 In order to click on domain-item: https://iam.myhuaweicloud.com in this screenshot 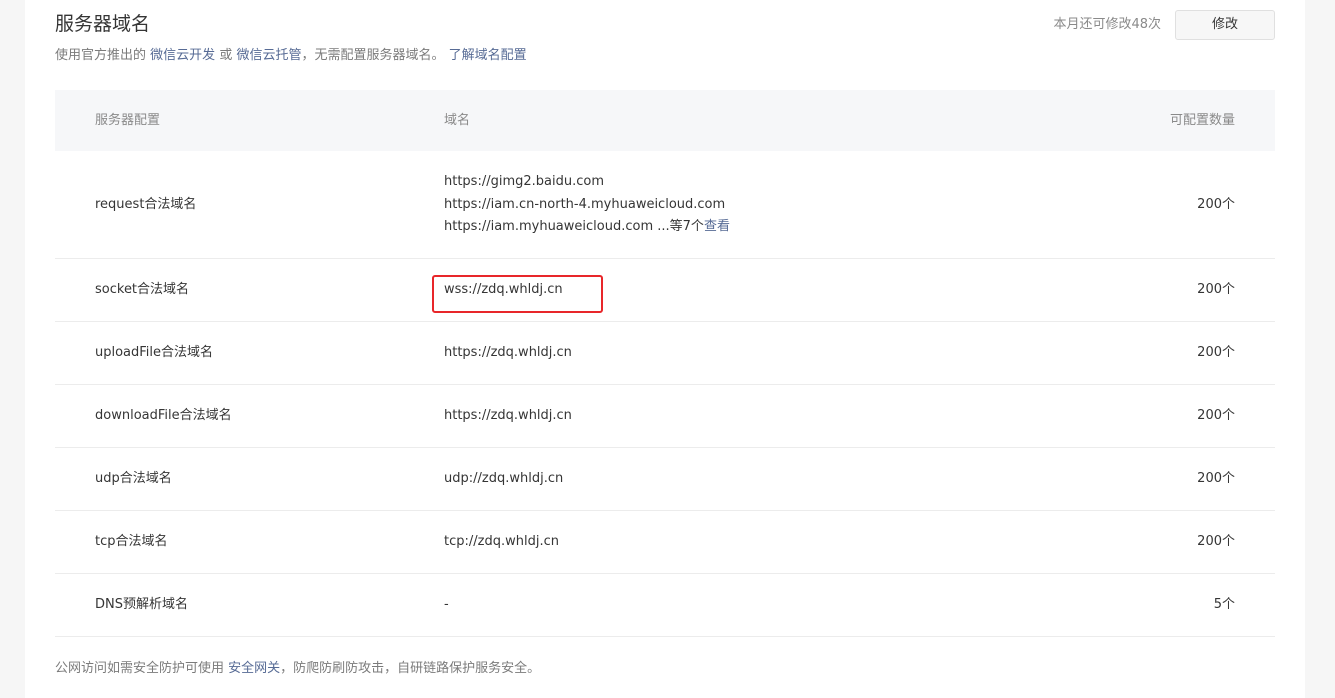, I will do `click(549, 226)`.